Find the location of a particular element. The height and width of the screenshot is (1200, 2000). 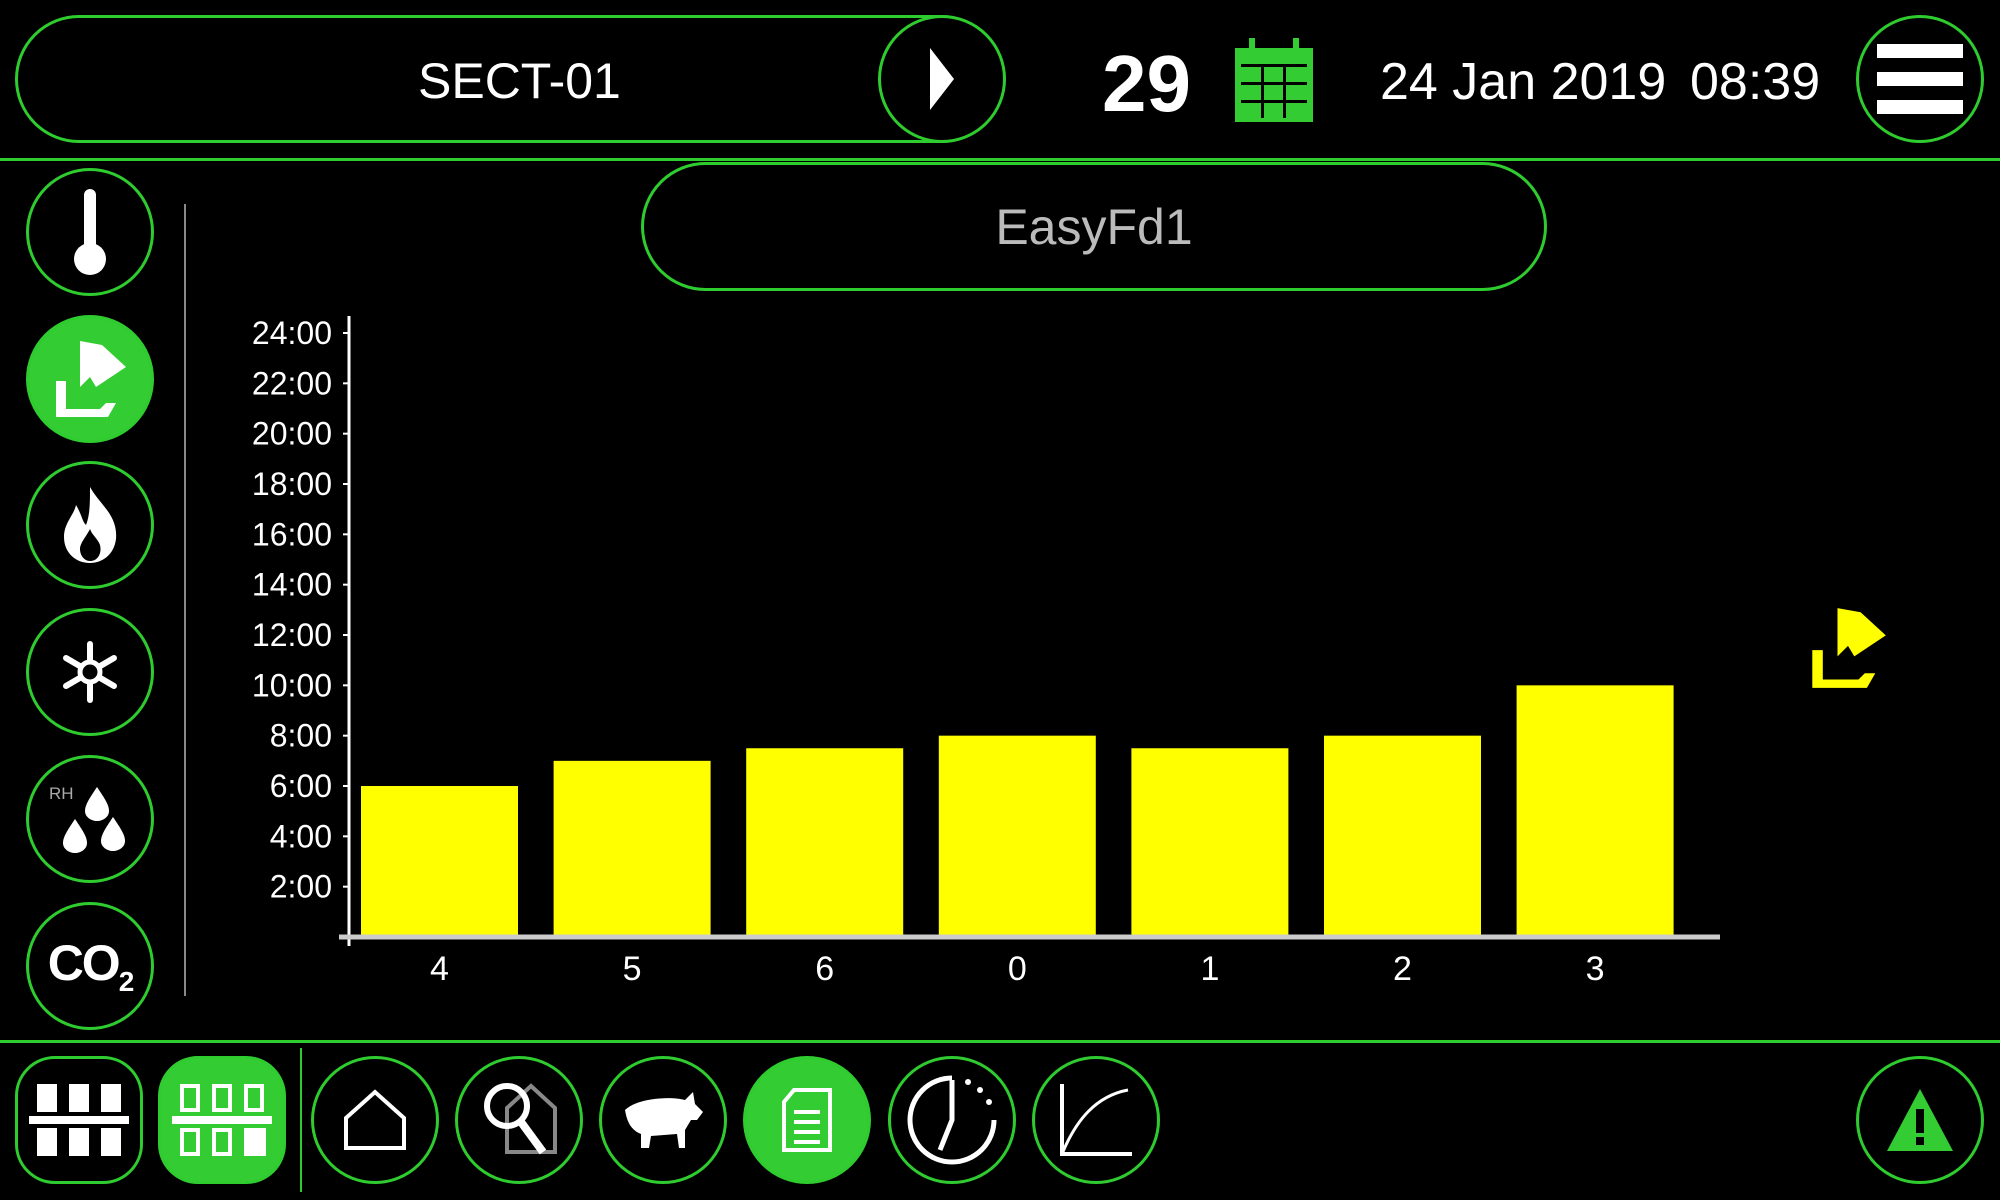

report-button is located at coordinates (807, 1120).